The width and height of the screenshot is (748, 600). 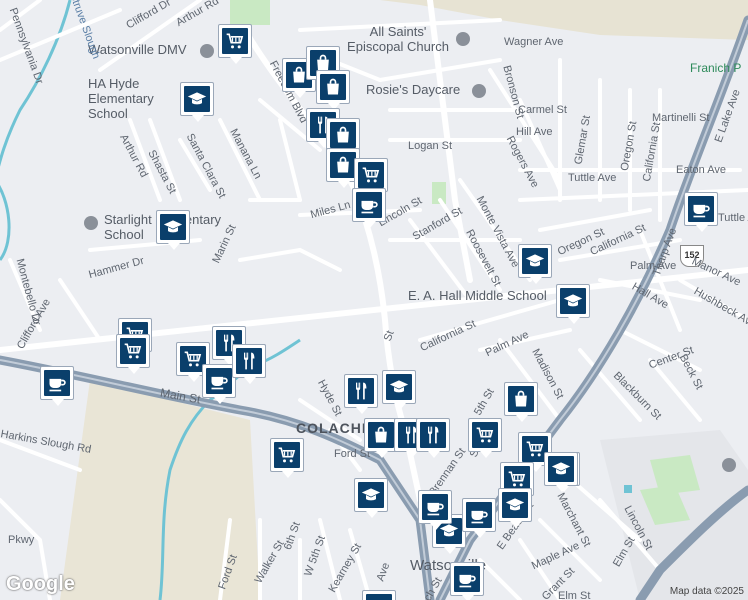 I want to click on street-label: Palm Ave, so click(x=653, y=266).